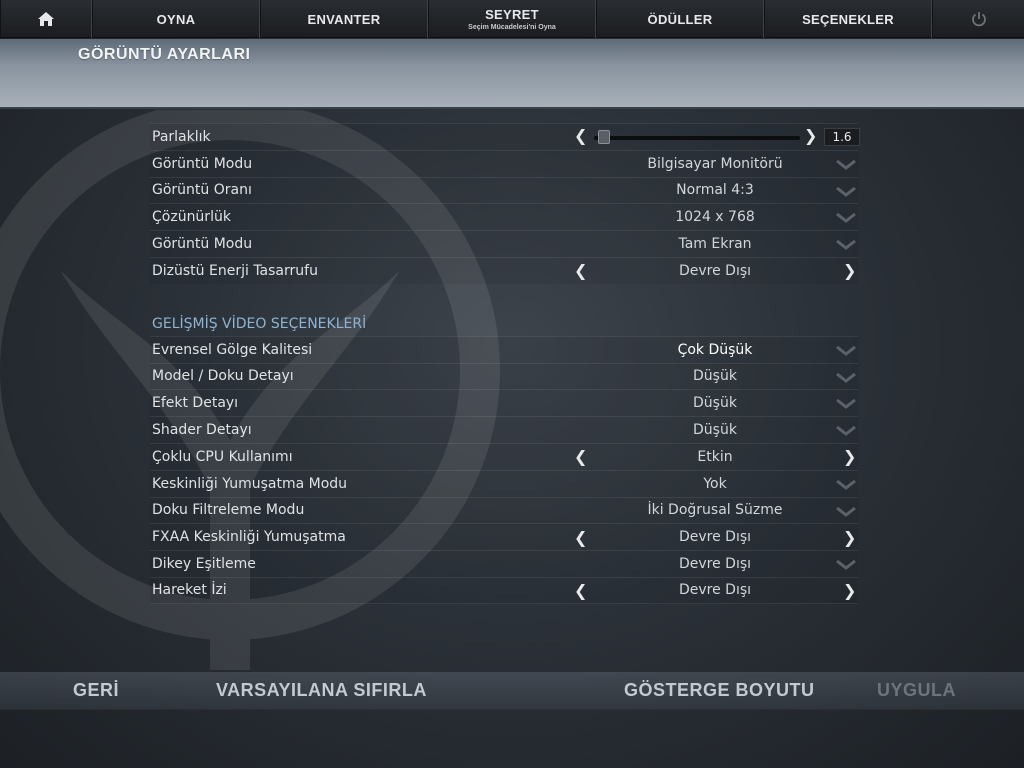  What do you see at coordinates (228, 510) in the screenshot?
I see `setting-label: Doku Filtreleme Modu` at bounding box center [228, 510].